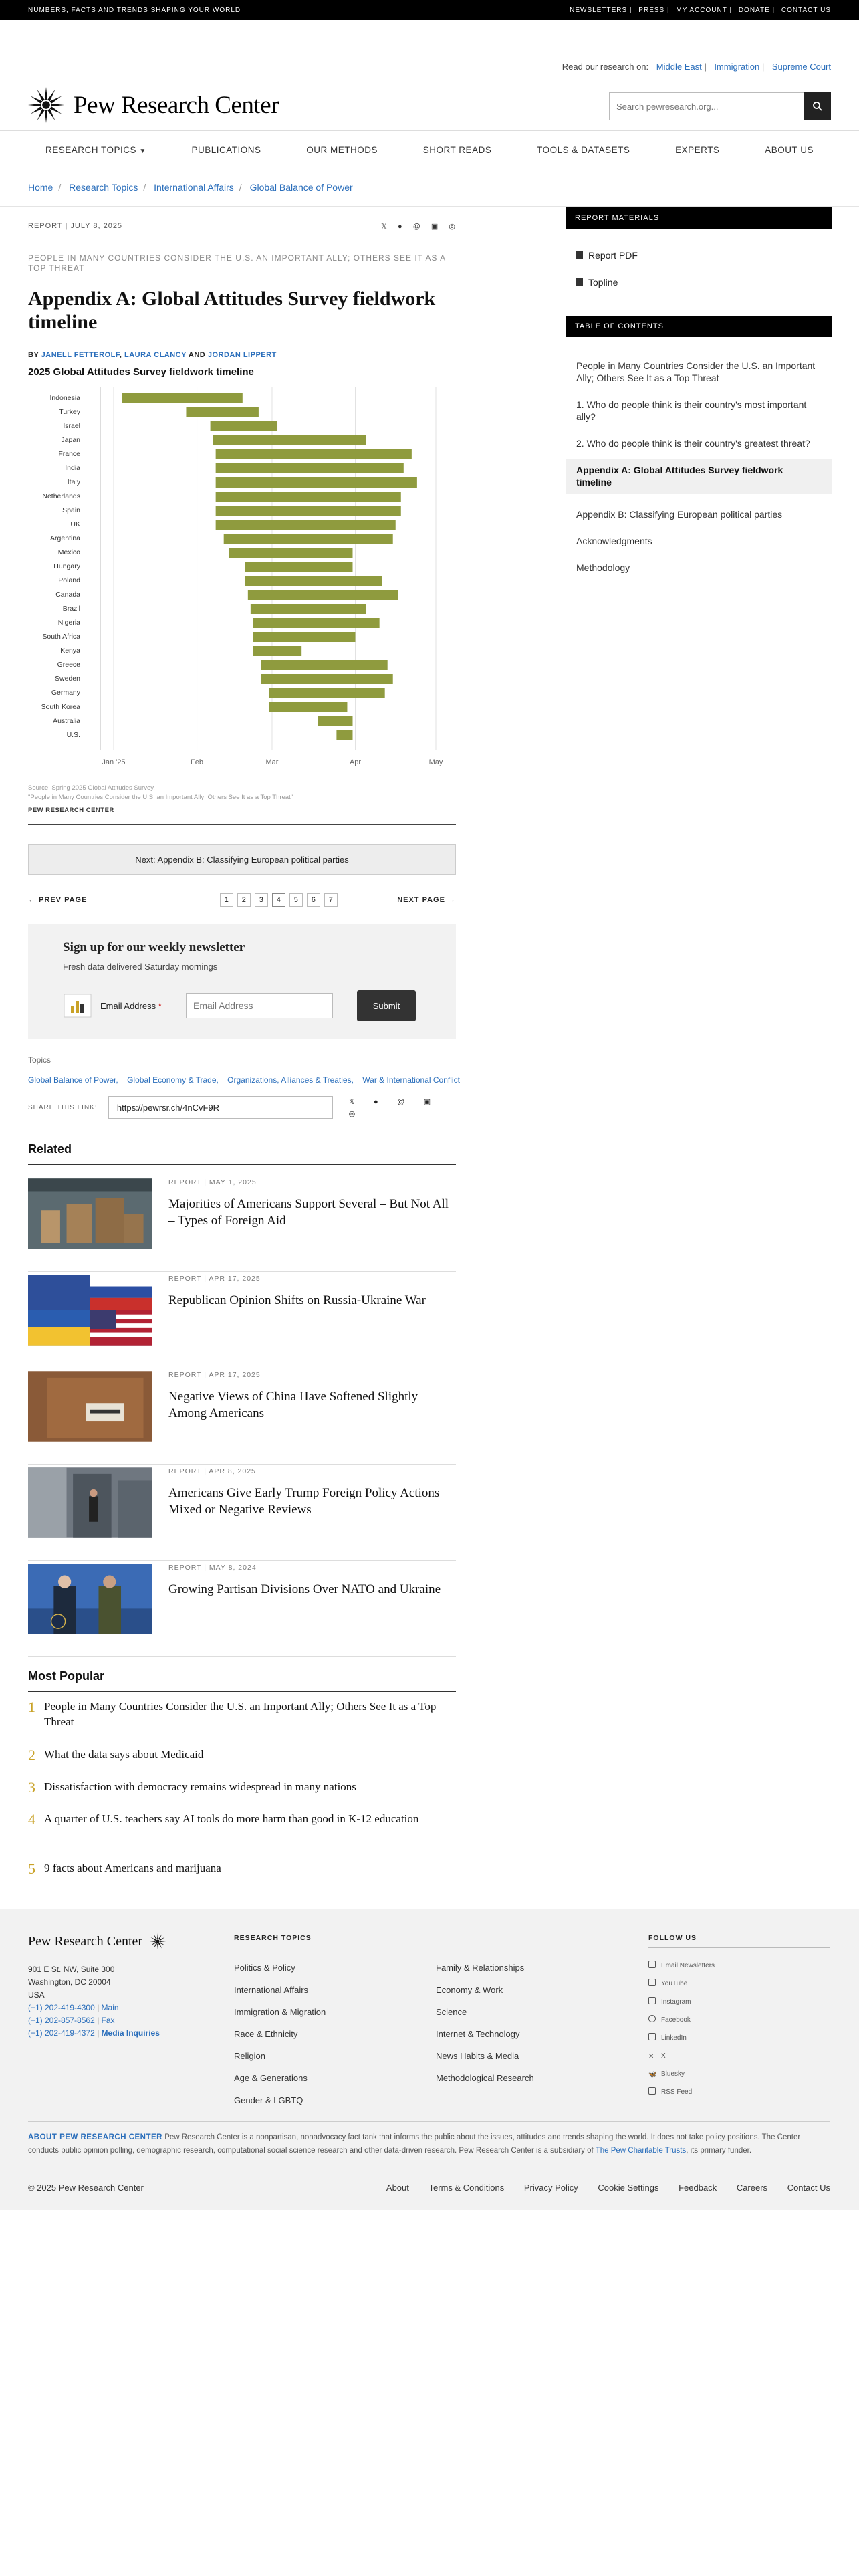 The width and height of the screenshot is (859, 2576). What do you see at coordinates (57, 900) in the screenshot?
I see `prev-page-button: ← PREV PAGE` at bounding box center [57, 900].